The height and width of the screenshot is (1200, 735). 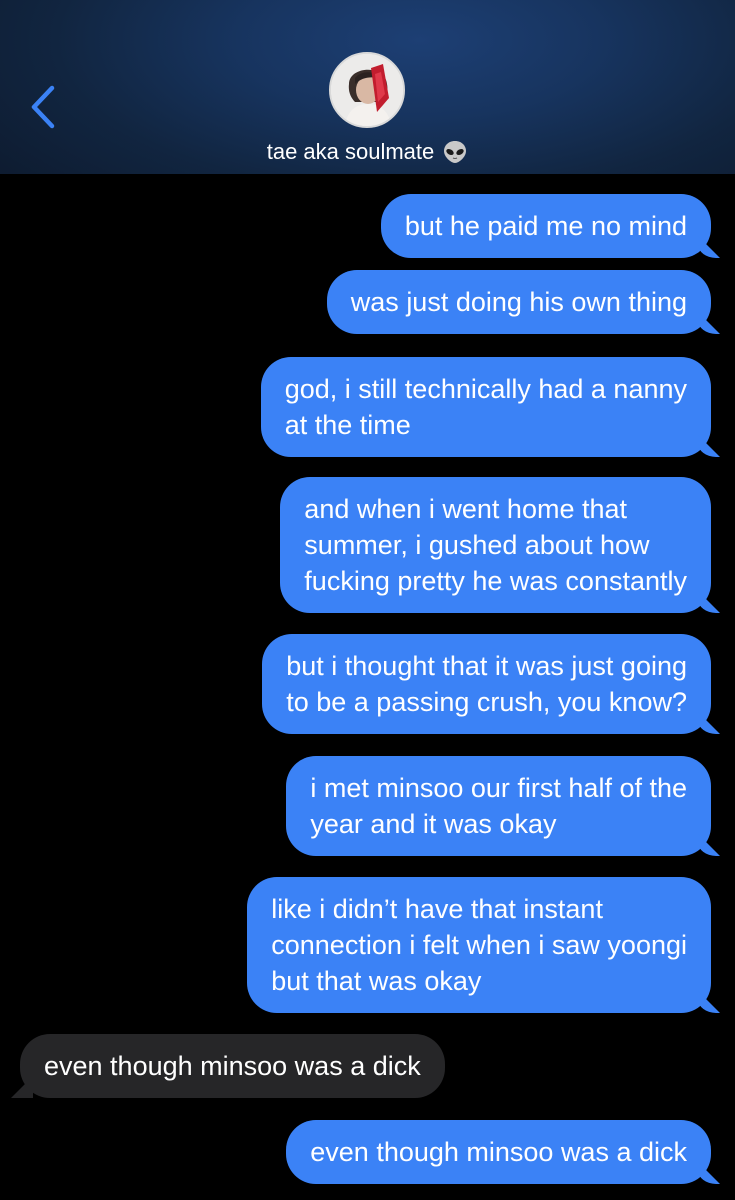 What do you see at coordinates (498, 788) in the screenshot?
I see `message-text: i met minsoo our first half of the` at bounding box center [498, 788].